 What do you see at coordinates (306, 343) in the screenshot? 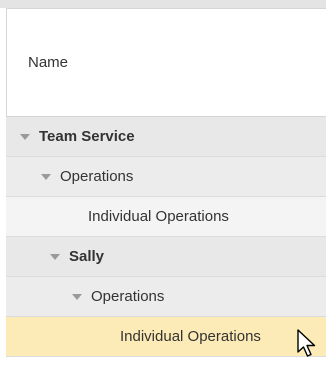
I see `mouse-cursor-icon` at bounding box center [306, 343].